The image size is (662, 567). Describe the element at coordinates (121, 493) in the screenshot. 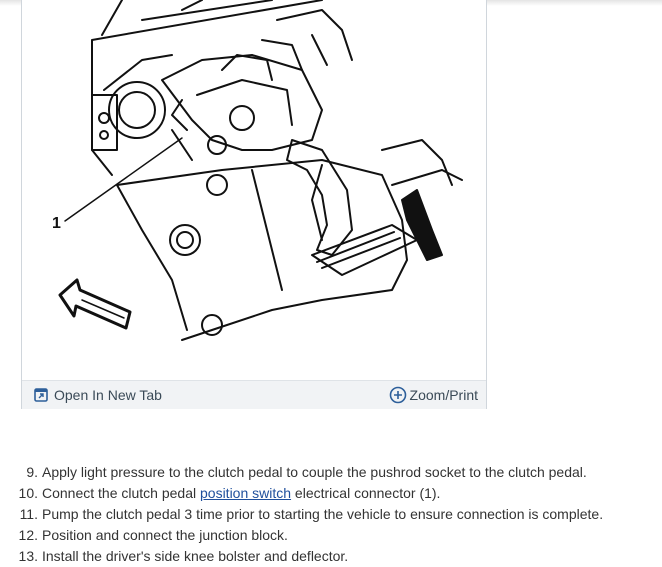

I see `step-text-before: Connect the clutch pedal` at that location.